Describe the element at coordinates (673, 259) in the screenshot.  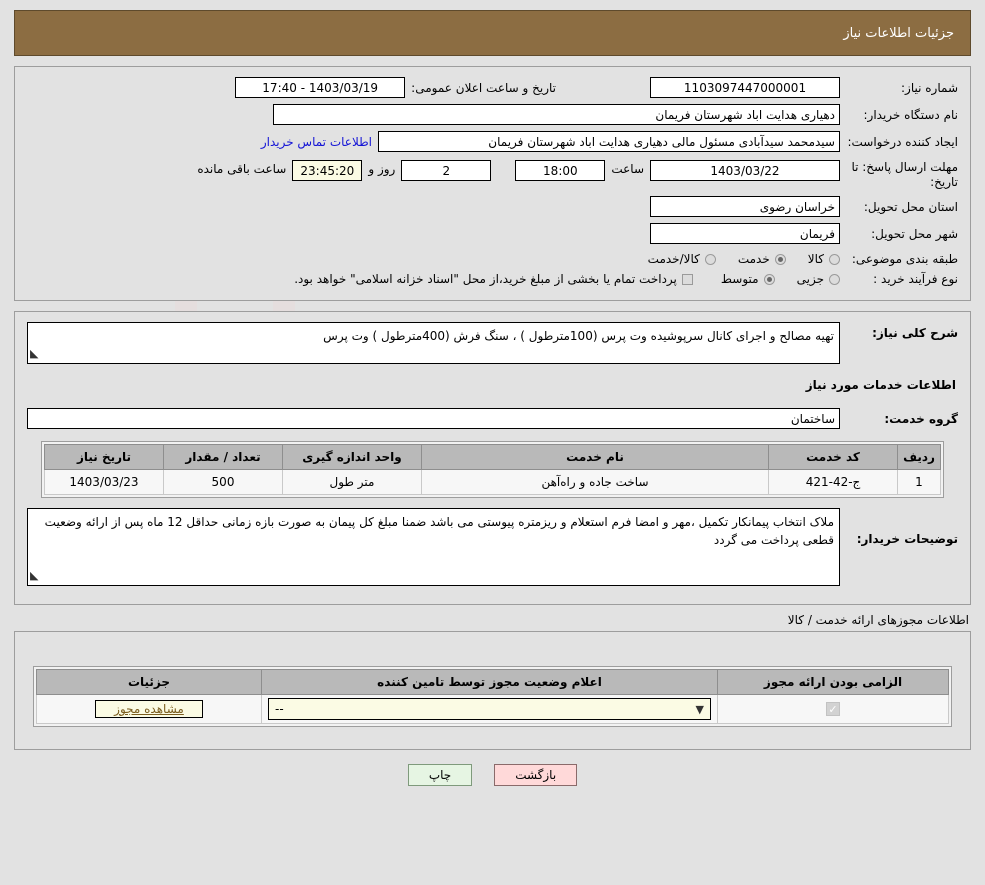
I see `category-option-kala-khedmat-label: کالا/خدمت` at that location.